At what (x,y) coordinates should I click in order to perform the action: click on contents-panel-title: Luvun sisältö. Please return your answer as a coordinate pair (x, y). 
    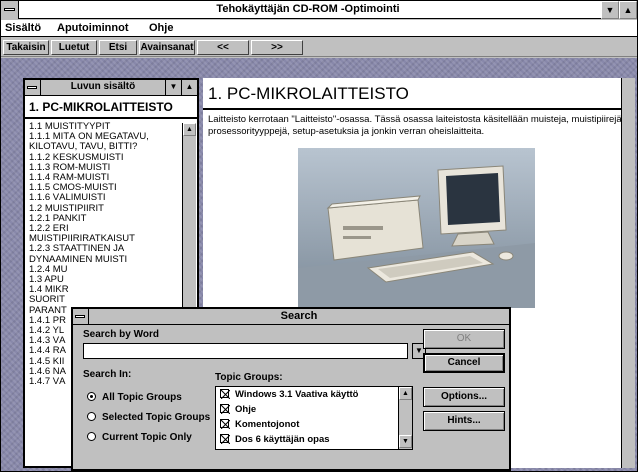
    Looking at the image, I should click on (103, 86).